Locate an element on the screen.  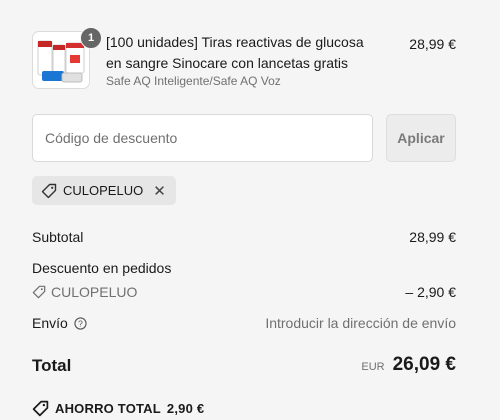
subtotal-value: 28,99 € is located at coordinates (432, 237).